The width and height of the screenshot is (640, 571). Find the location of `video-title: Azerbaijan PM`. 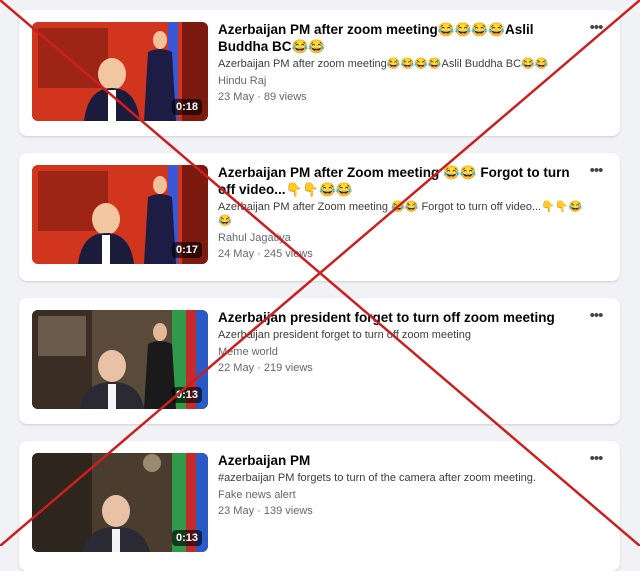

video-title: Azerbaijan PM is located at coordinates (400, 460).